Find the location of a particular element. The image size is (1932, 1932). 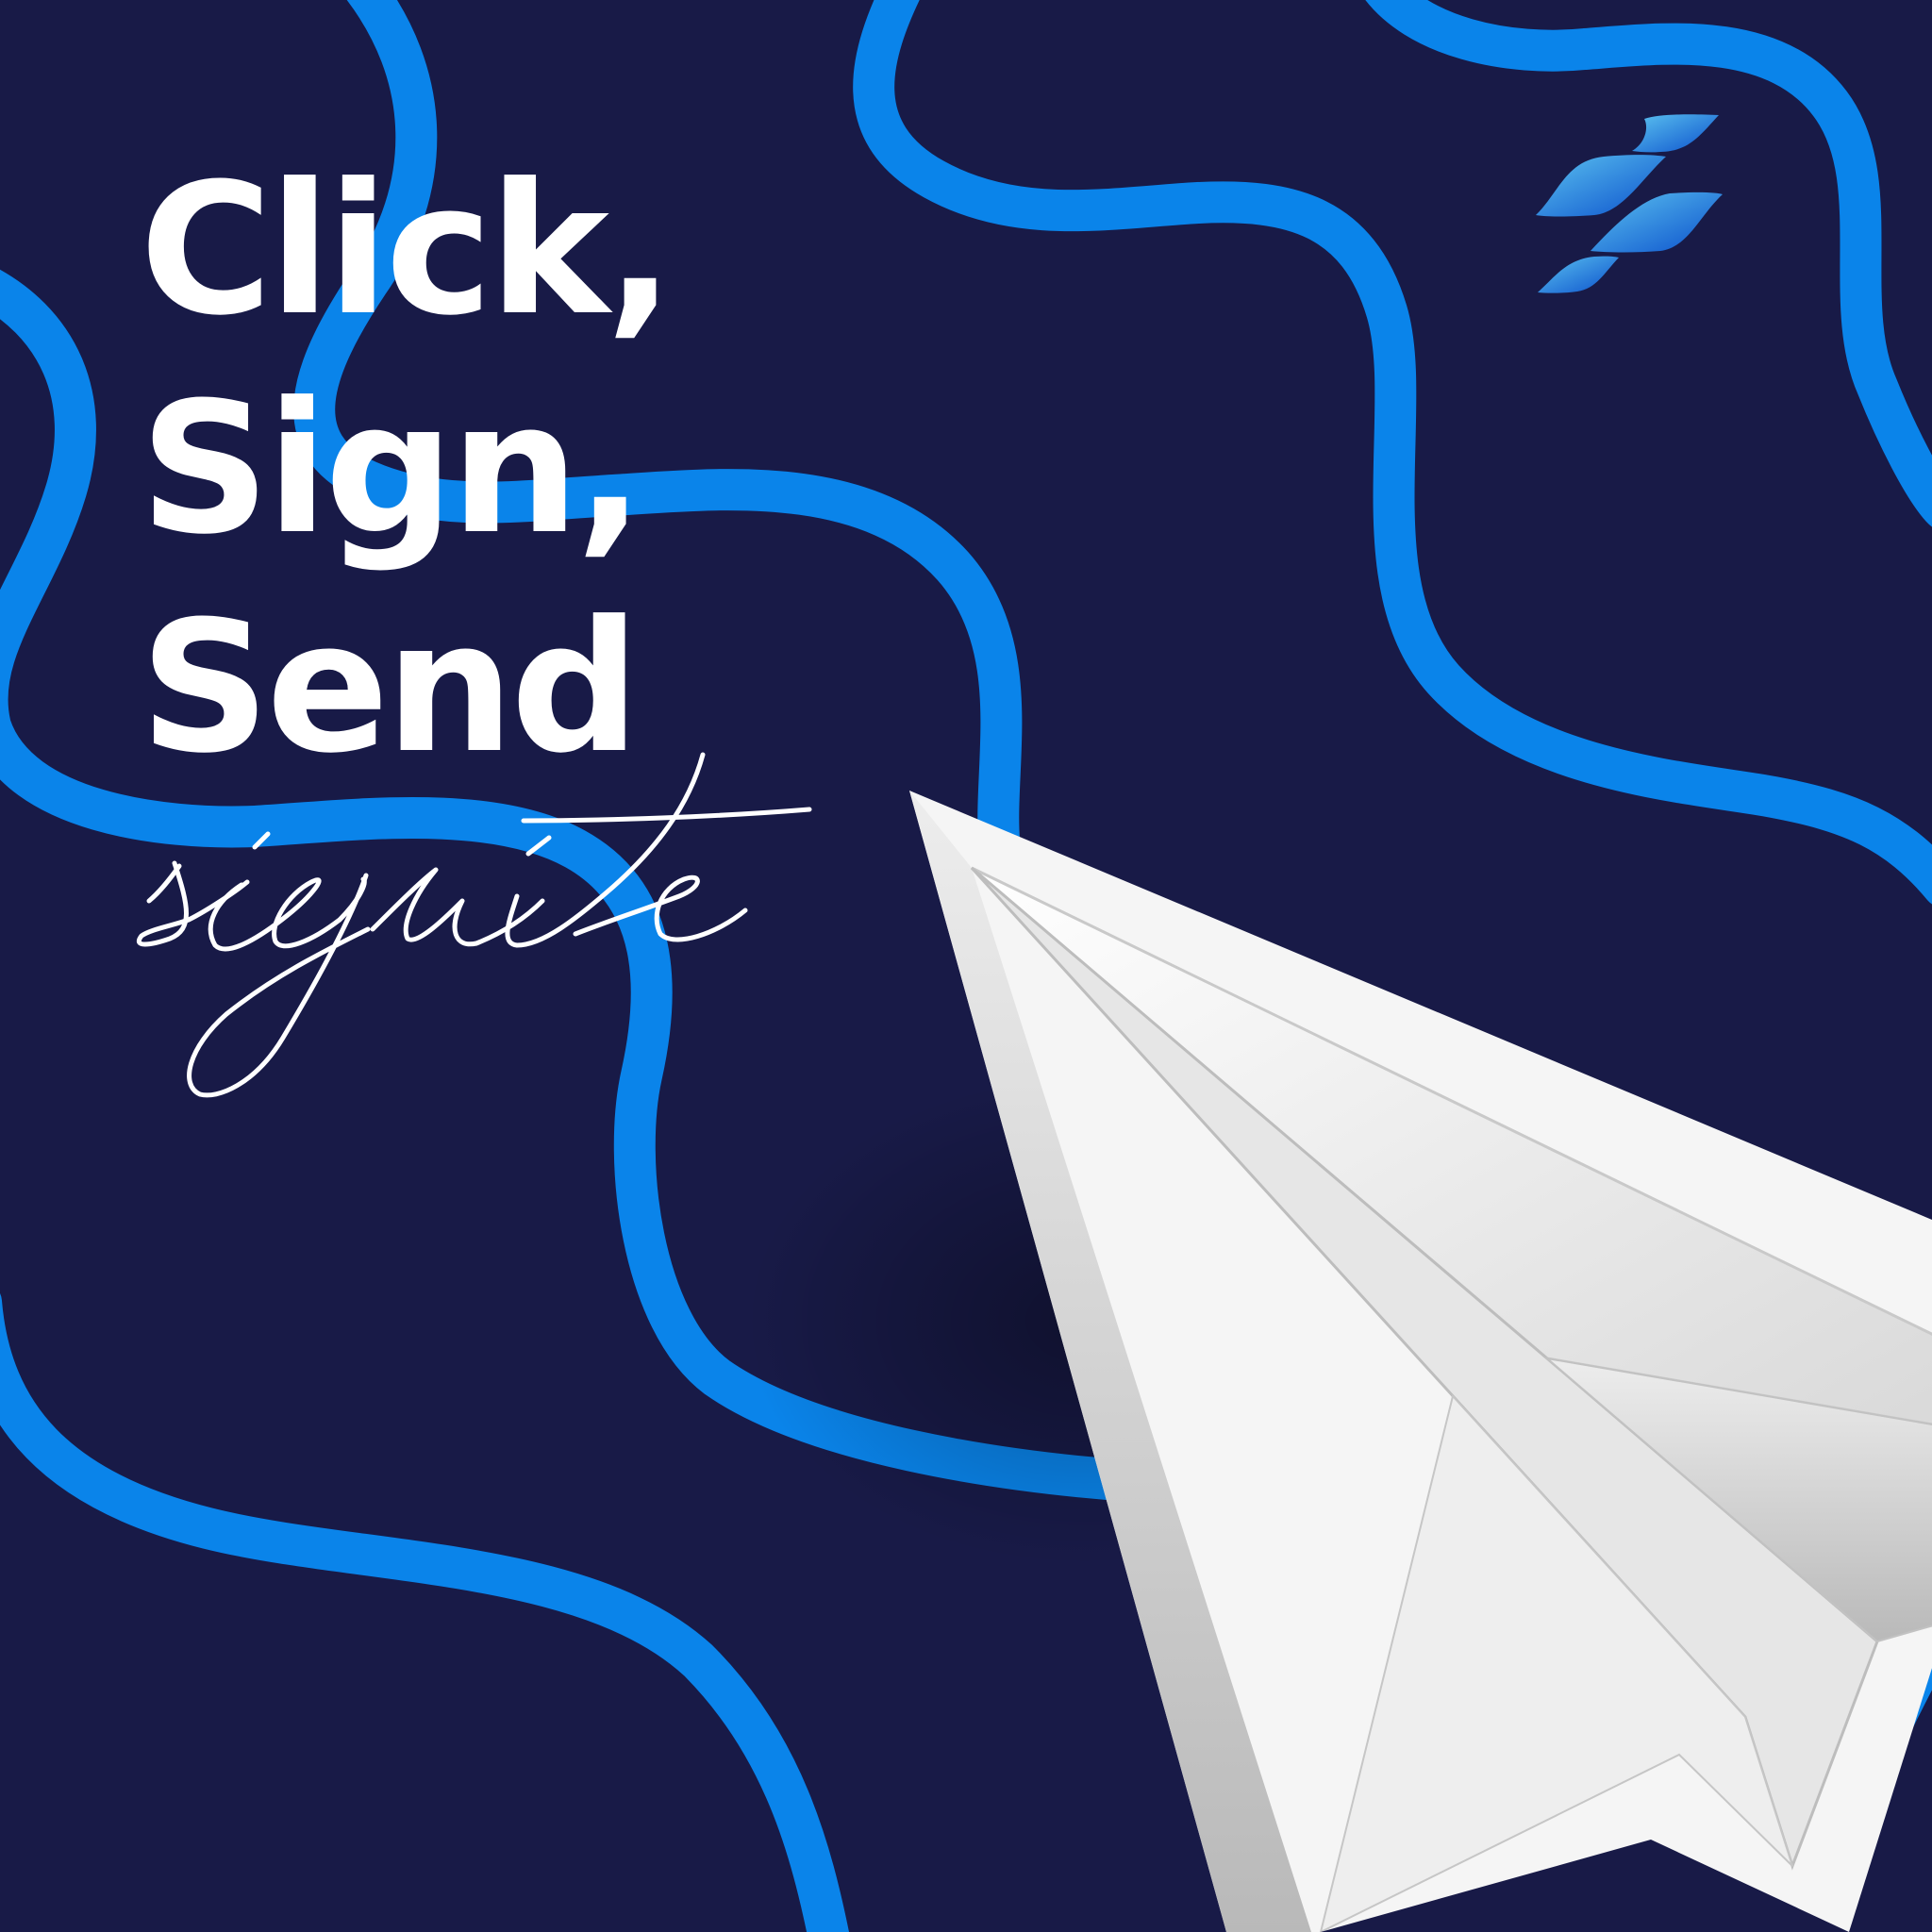

headline: Click, Sign, Send is located at coordinates (407, 470).